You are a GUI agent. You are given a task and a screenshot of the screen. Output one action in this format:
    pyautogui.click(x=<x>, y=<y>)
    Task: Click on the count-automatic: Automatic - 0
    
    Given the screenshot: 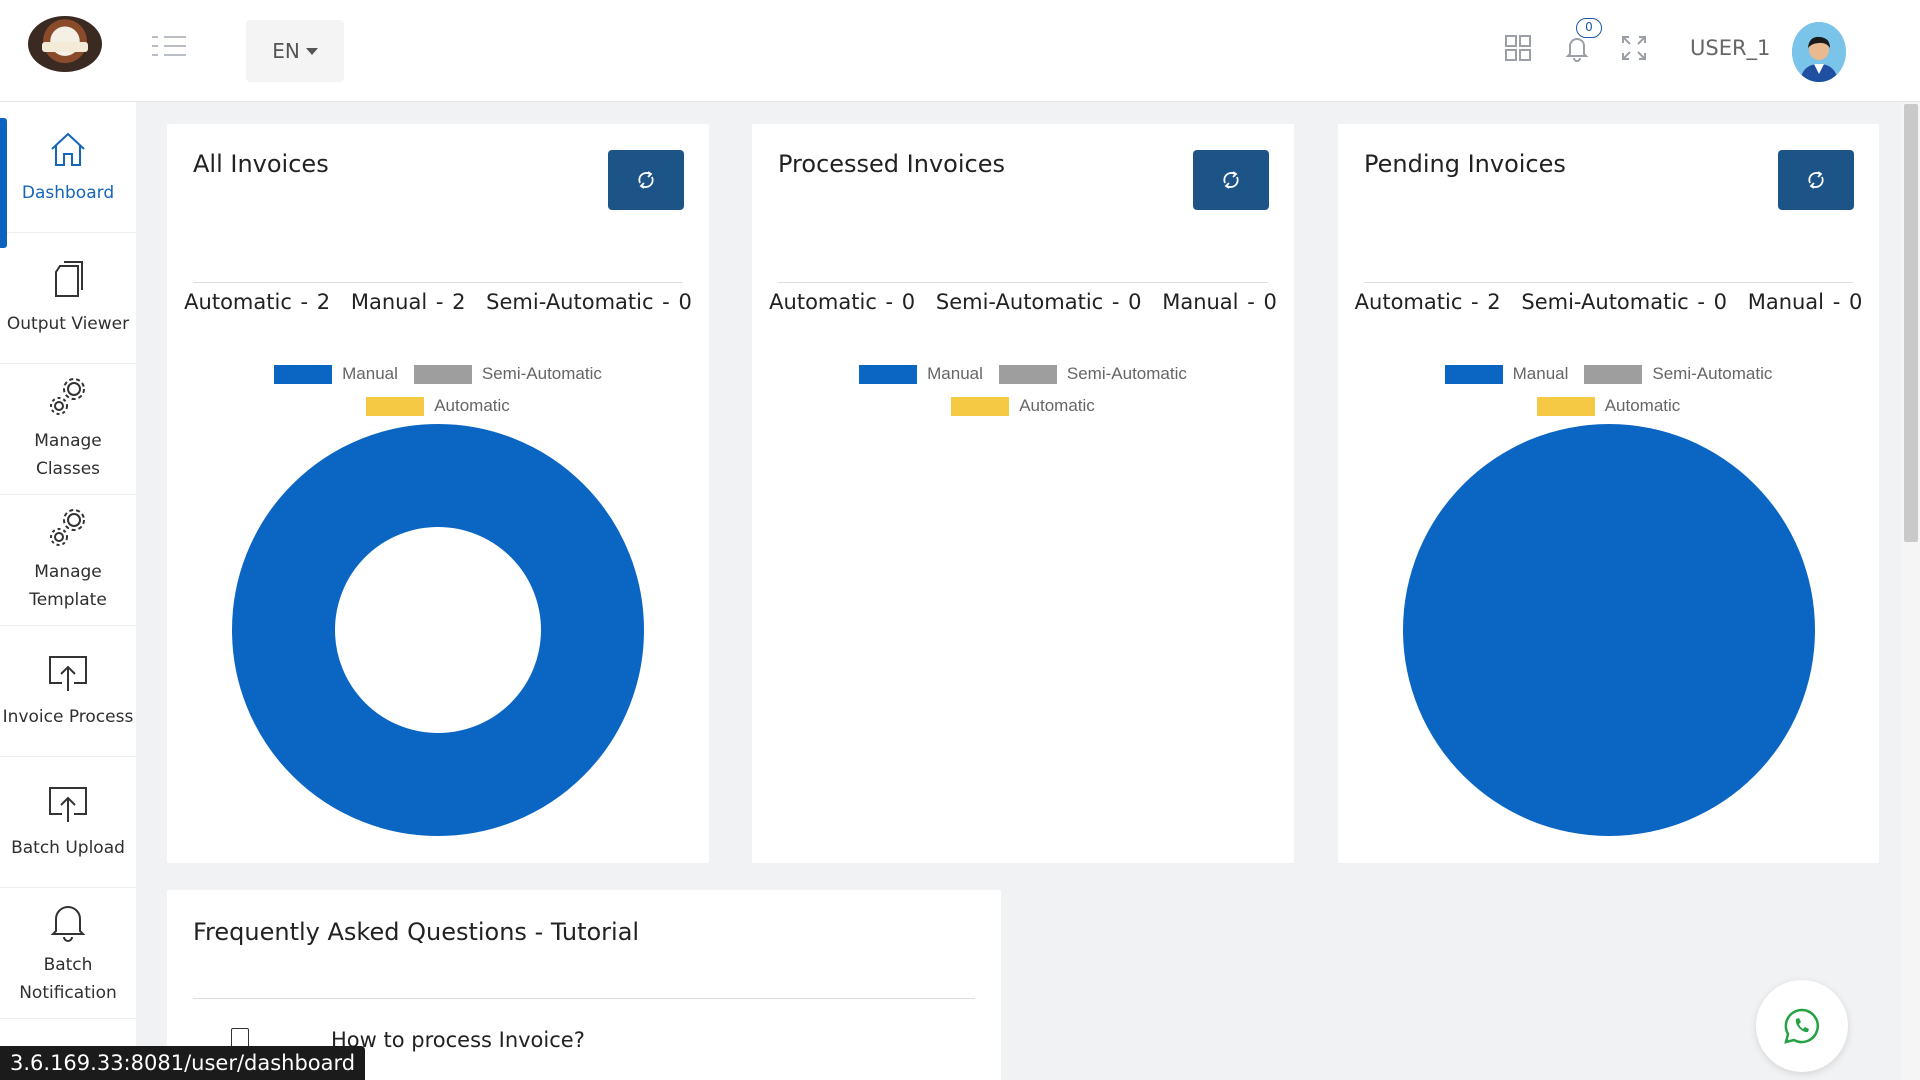 What is the action you would take?
    pyautogui.click(x=842, y=302)
    